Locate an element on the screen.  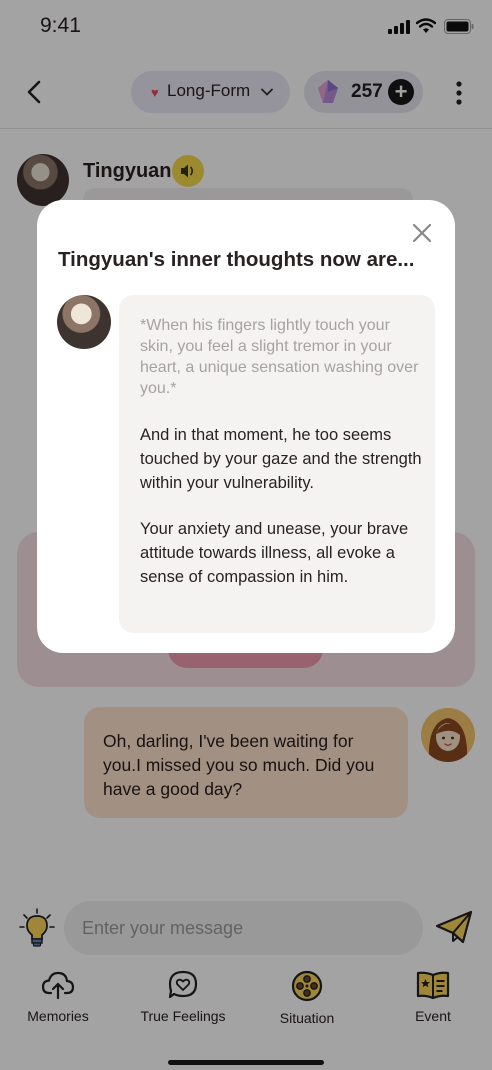
close-icon is located at coordinates (422, 233).